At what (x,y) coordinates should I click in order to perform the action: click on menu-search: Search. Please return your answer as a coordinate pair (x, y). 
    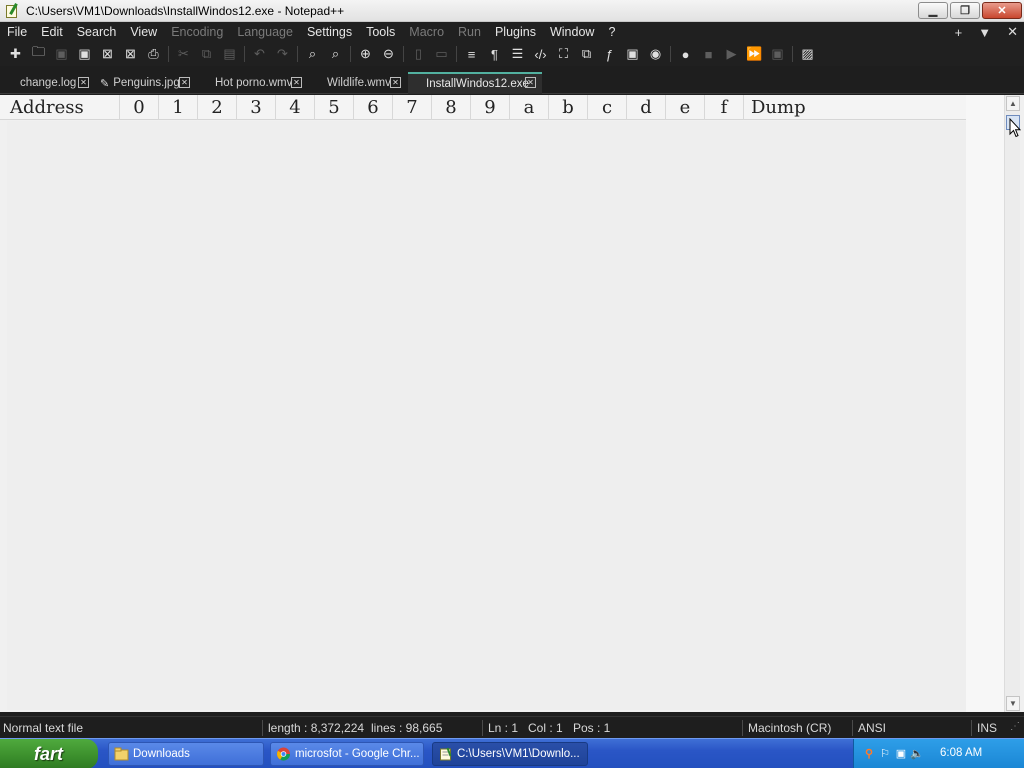
    Looking at the image, I should click on (97, 32).